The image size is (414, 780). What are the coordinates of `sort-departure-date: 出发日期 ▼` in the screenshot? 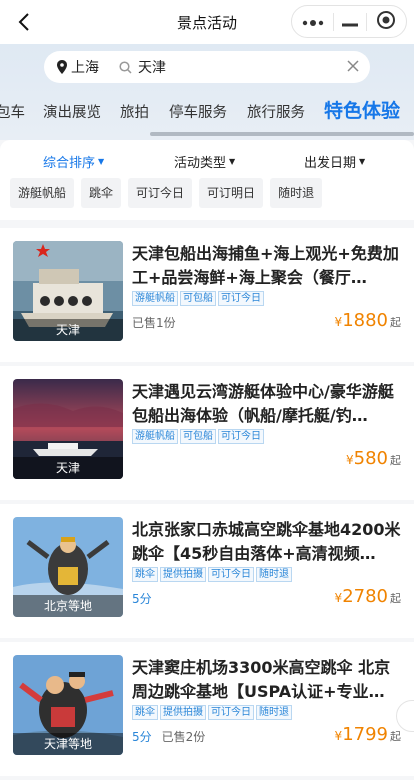 It's located at (334, 161).